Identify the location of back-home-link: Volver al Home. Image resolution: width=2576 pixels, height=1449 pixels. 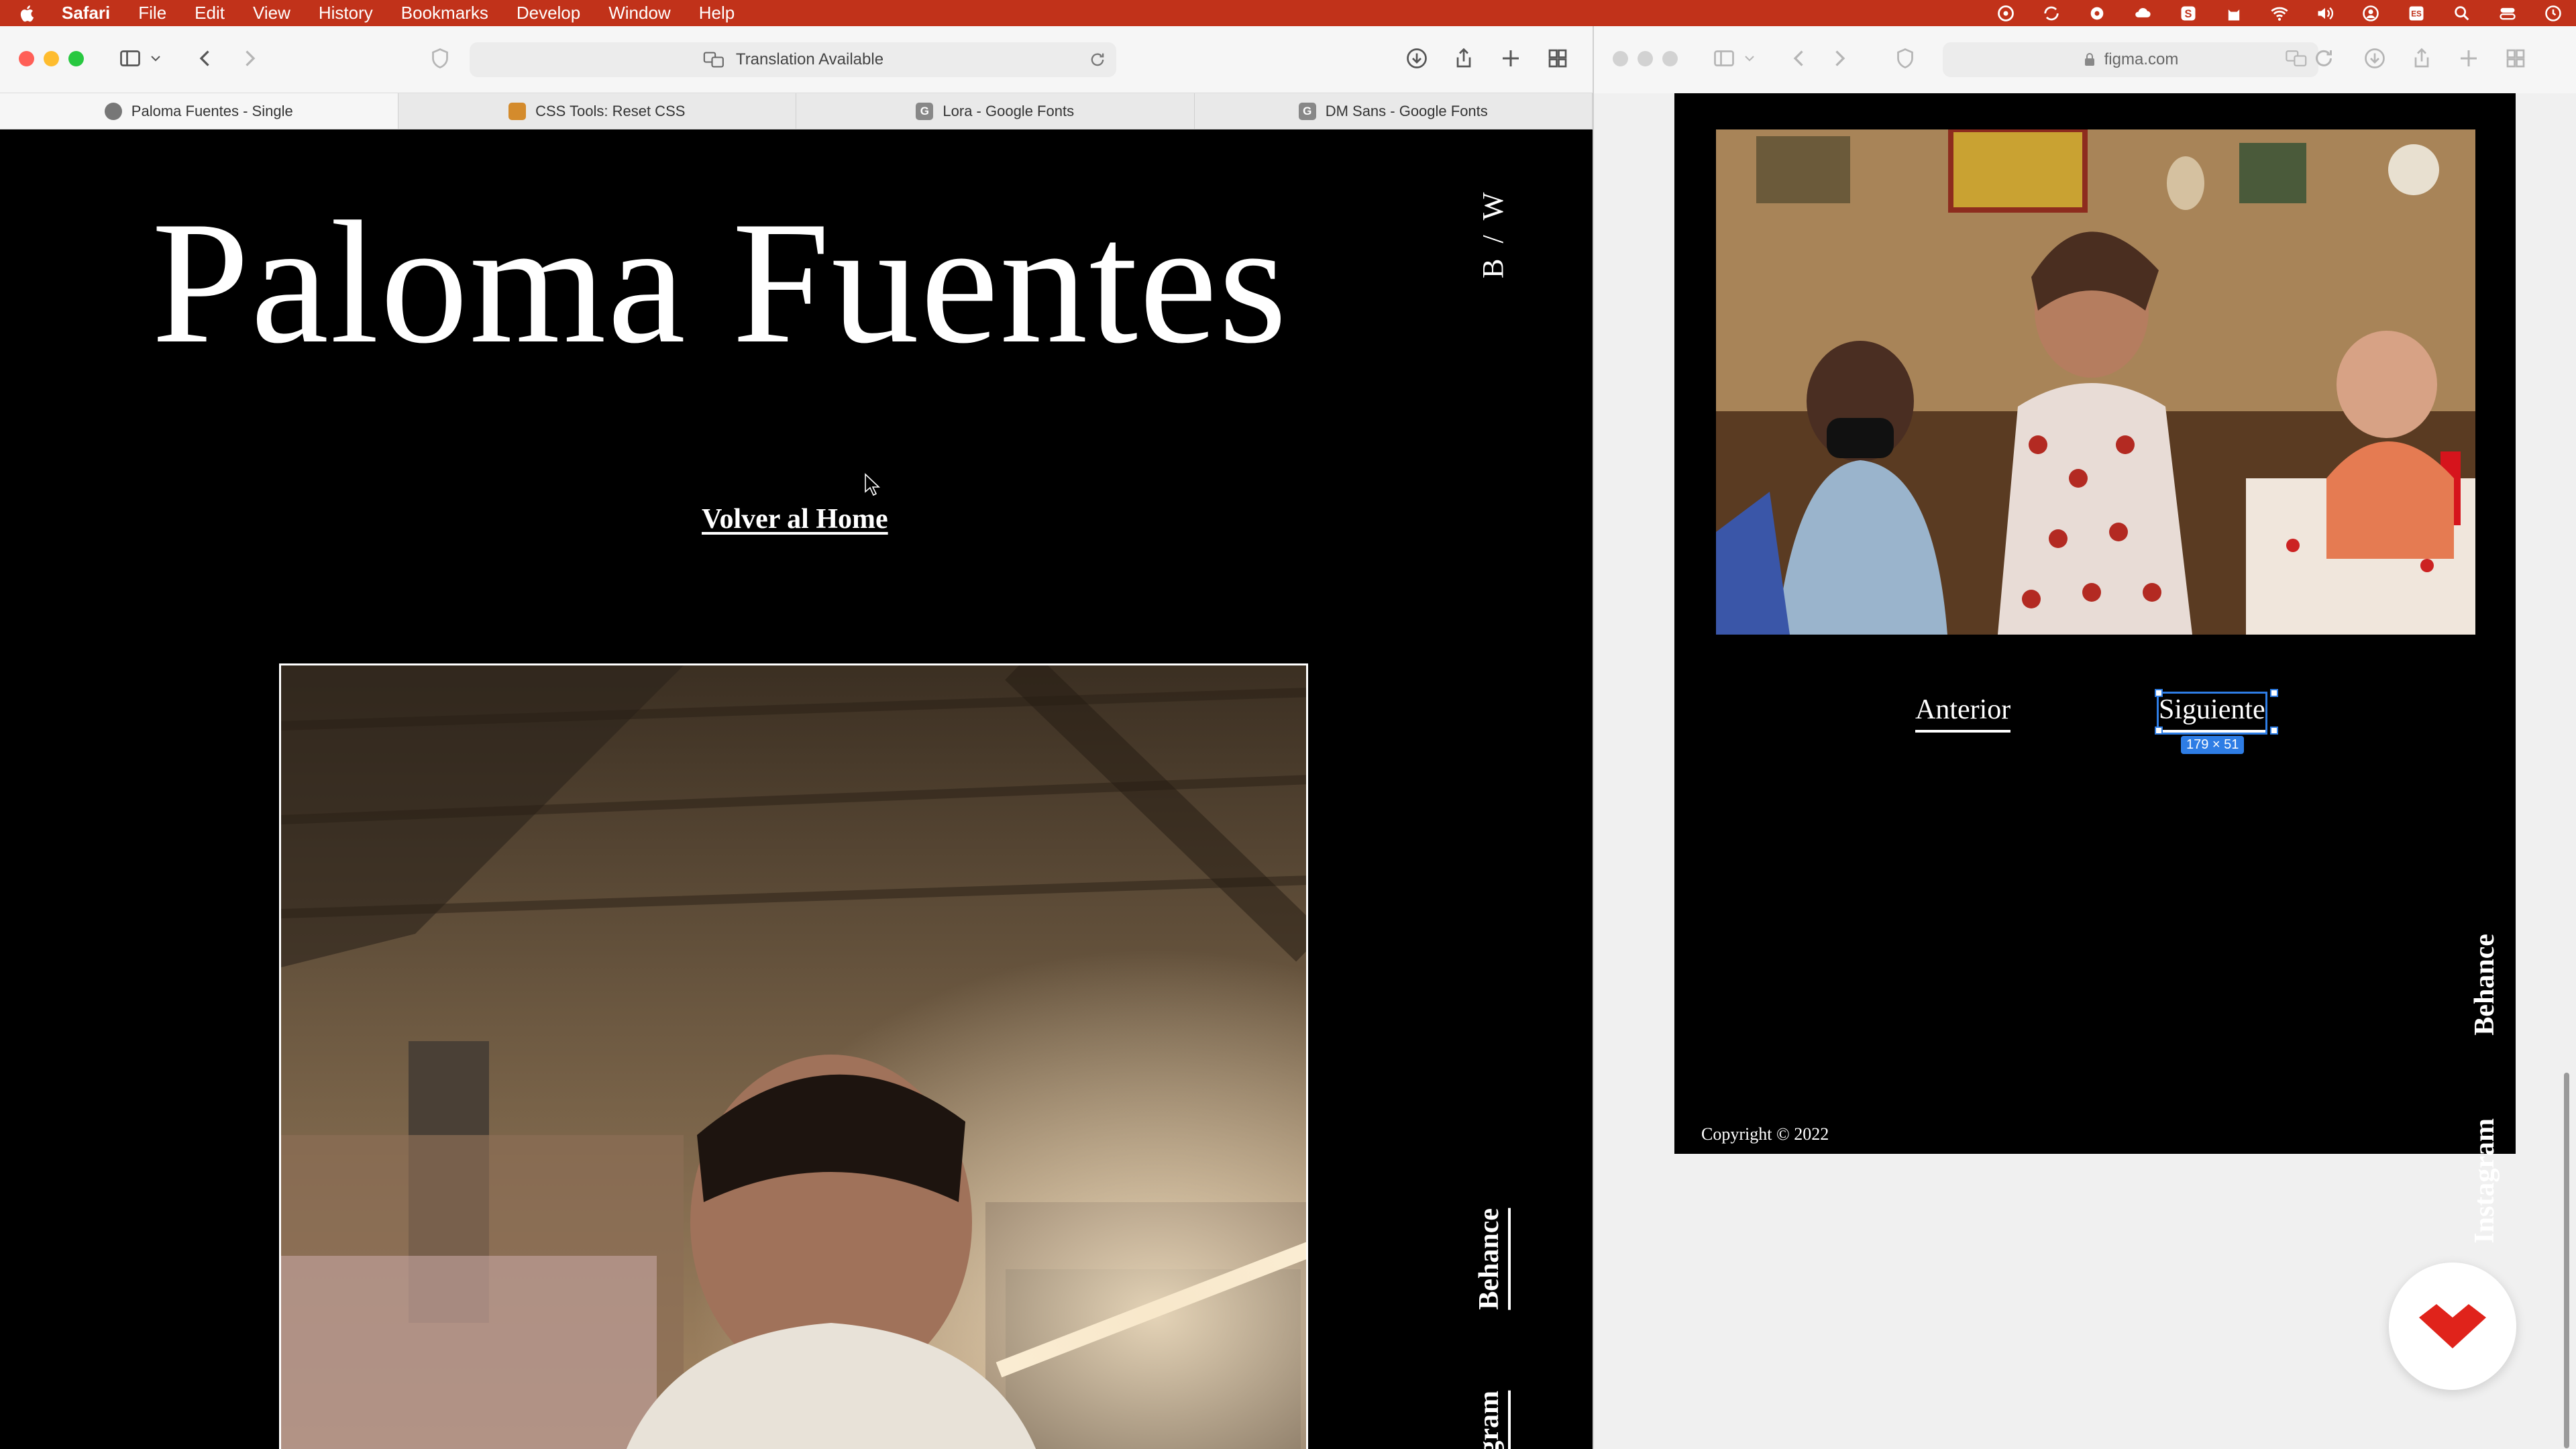
(795, 519).